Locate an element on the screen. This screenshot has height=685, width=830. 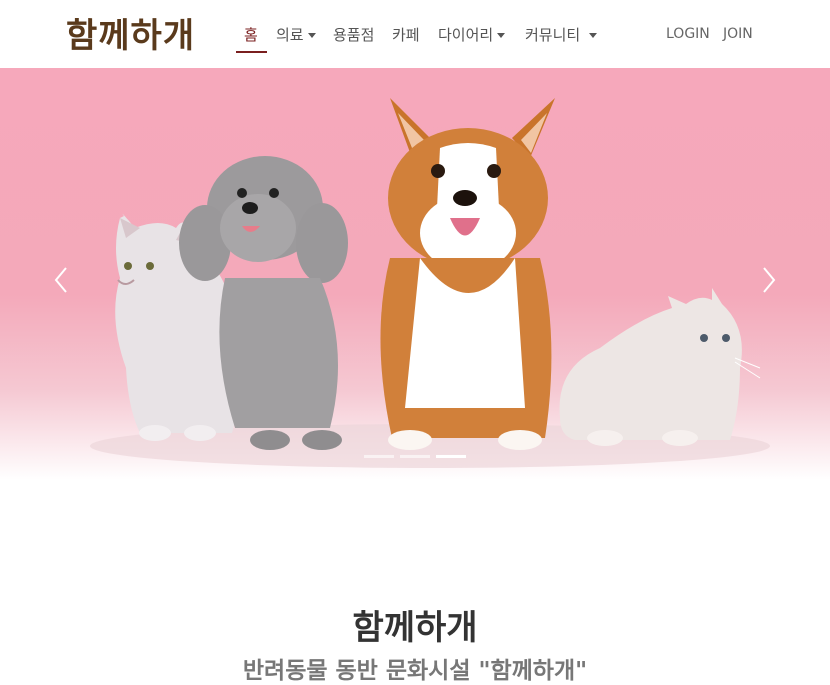
join-link: JOIN is located at coordinates (738, 34).